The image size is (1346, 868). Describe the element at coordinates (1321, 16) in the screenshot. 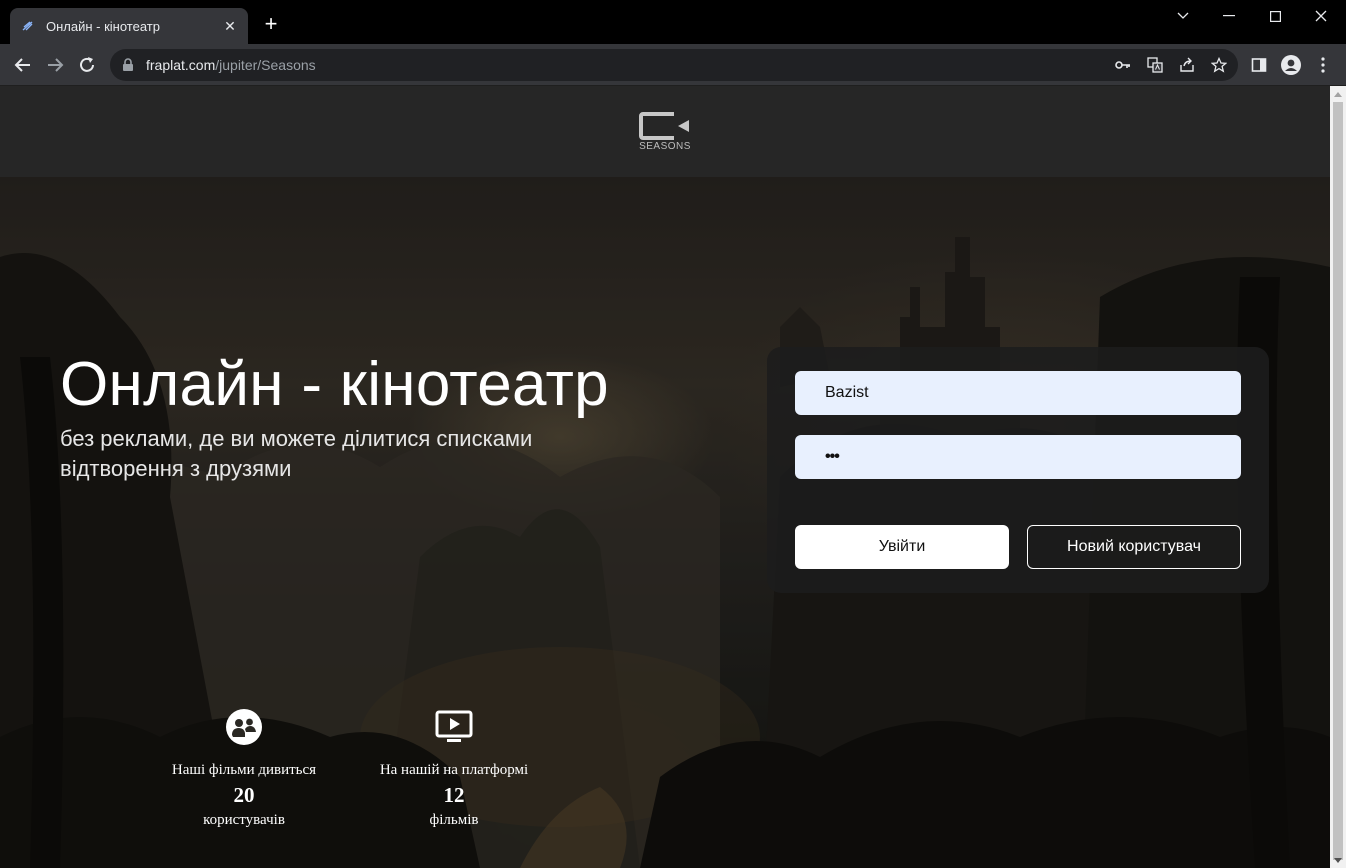

I see `close-window-button` at that location.